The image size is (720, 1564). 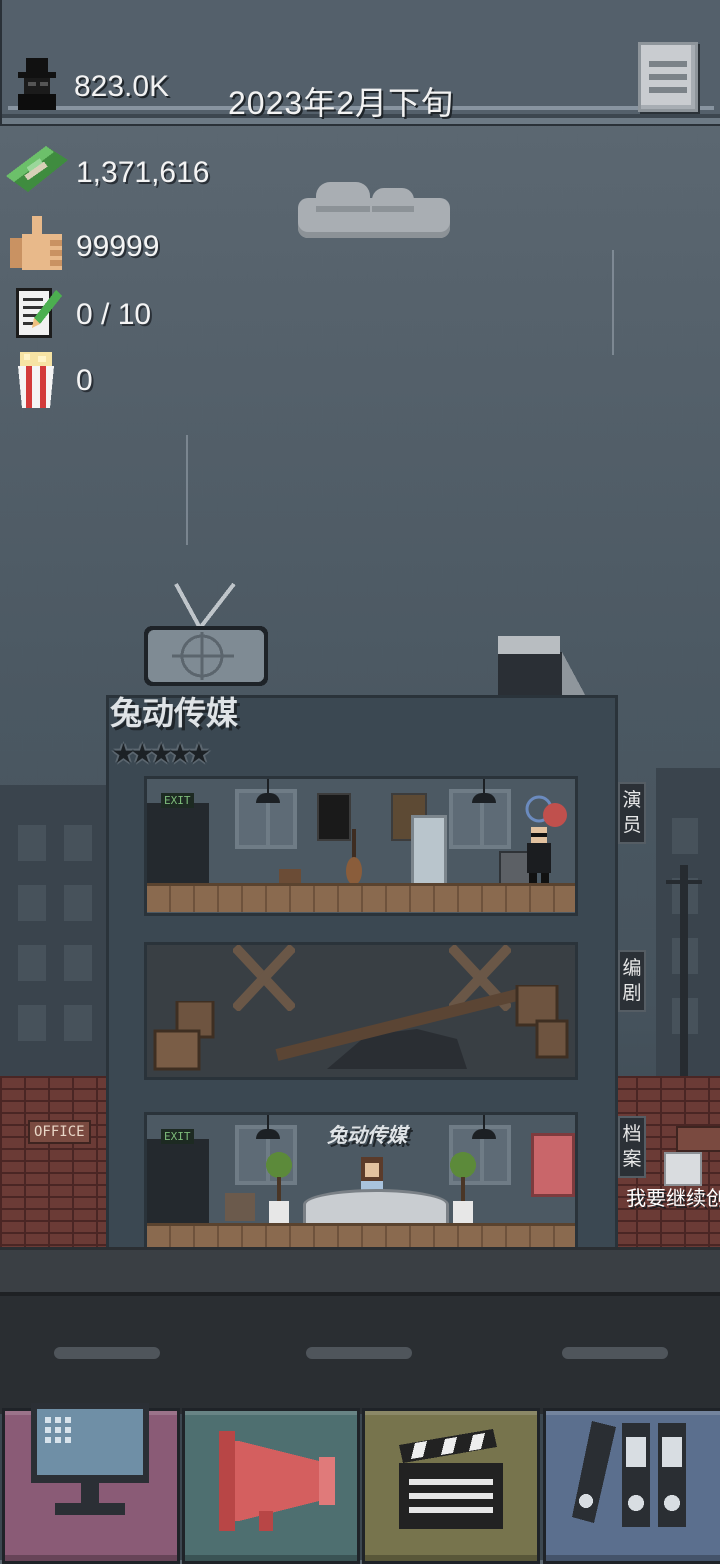 I want to click on archive-button, so click(x=631, y=1486).